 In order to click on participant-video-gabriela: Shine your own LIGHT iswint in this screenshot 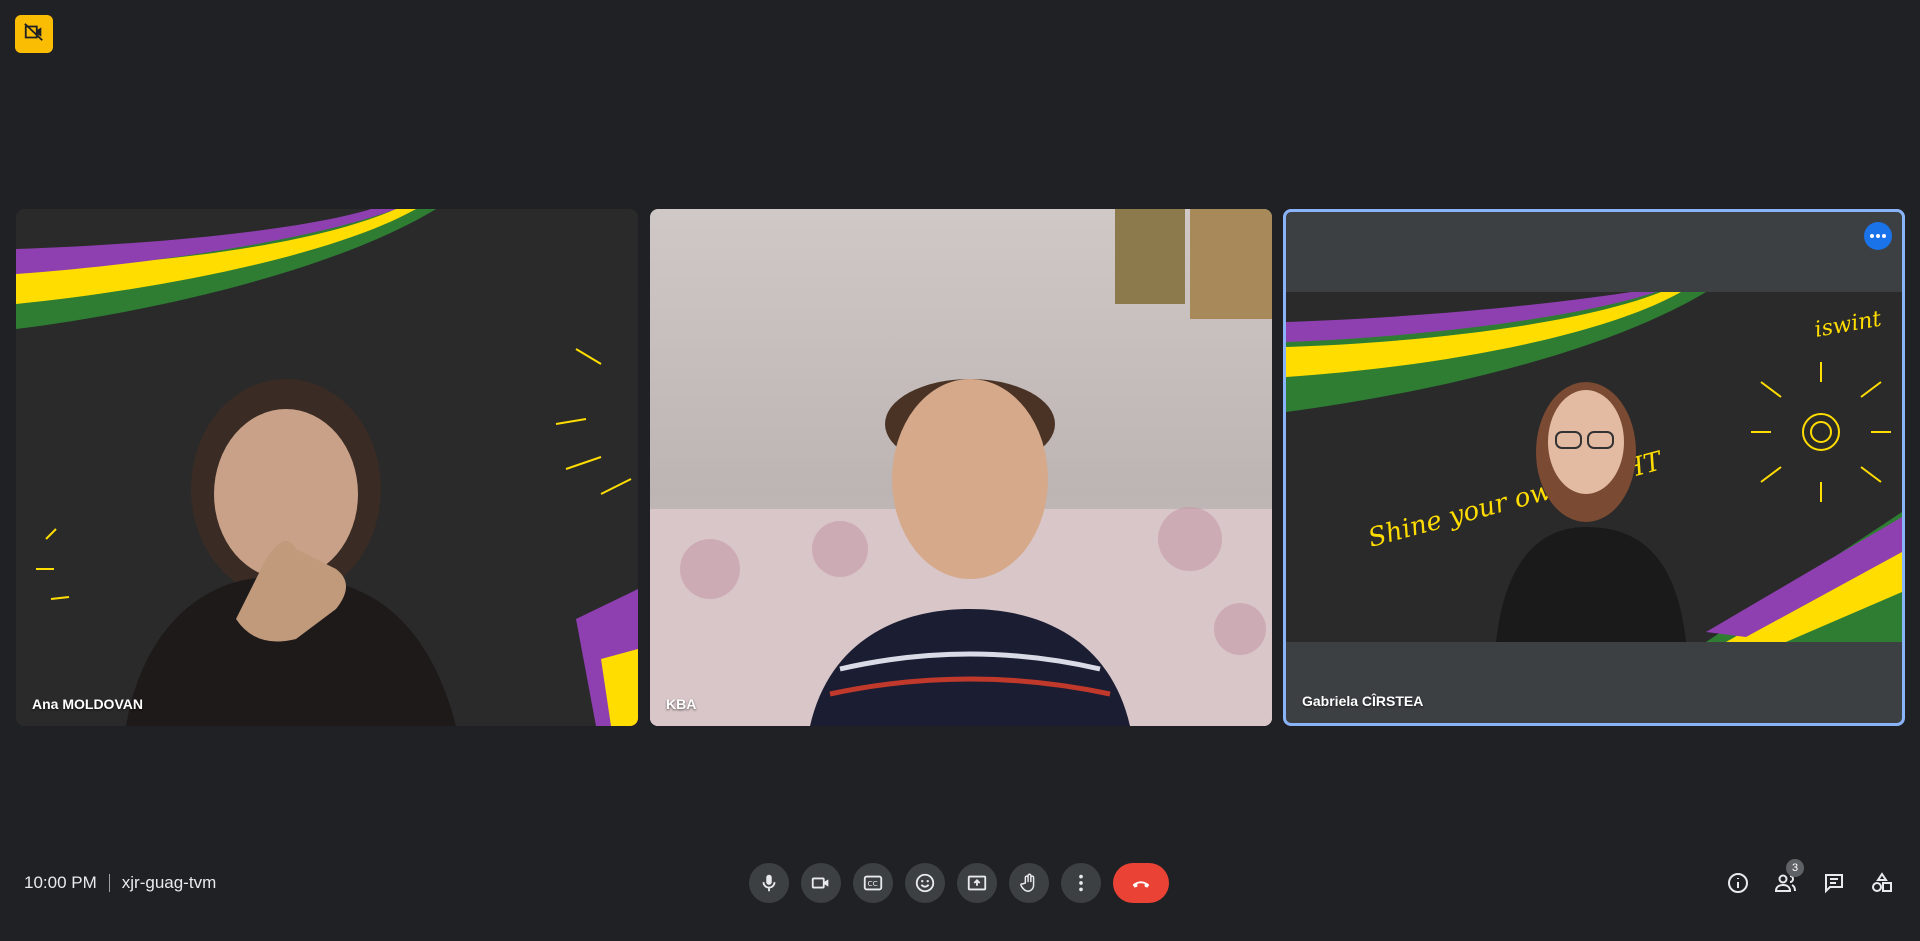, I will do `click(1594, 467)`.